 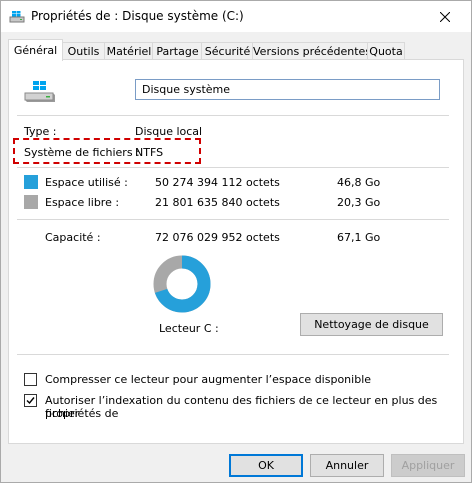 I want to click on tab-sharing: Partage, so click(x=177, y=51).